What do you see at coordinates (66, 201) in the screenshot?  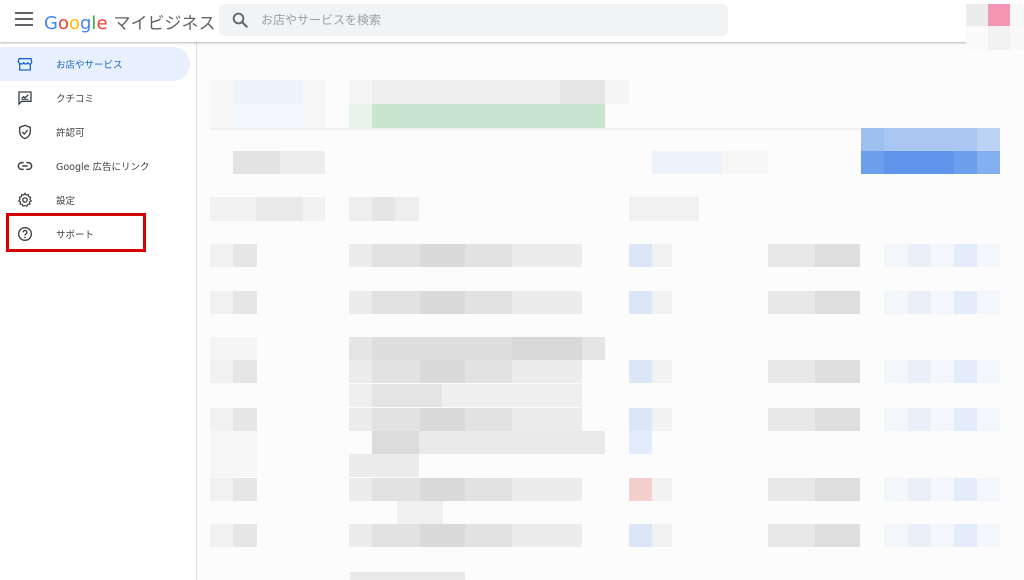 I see `sidebar-item-label: 設定` at bounding box center [66, 201].